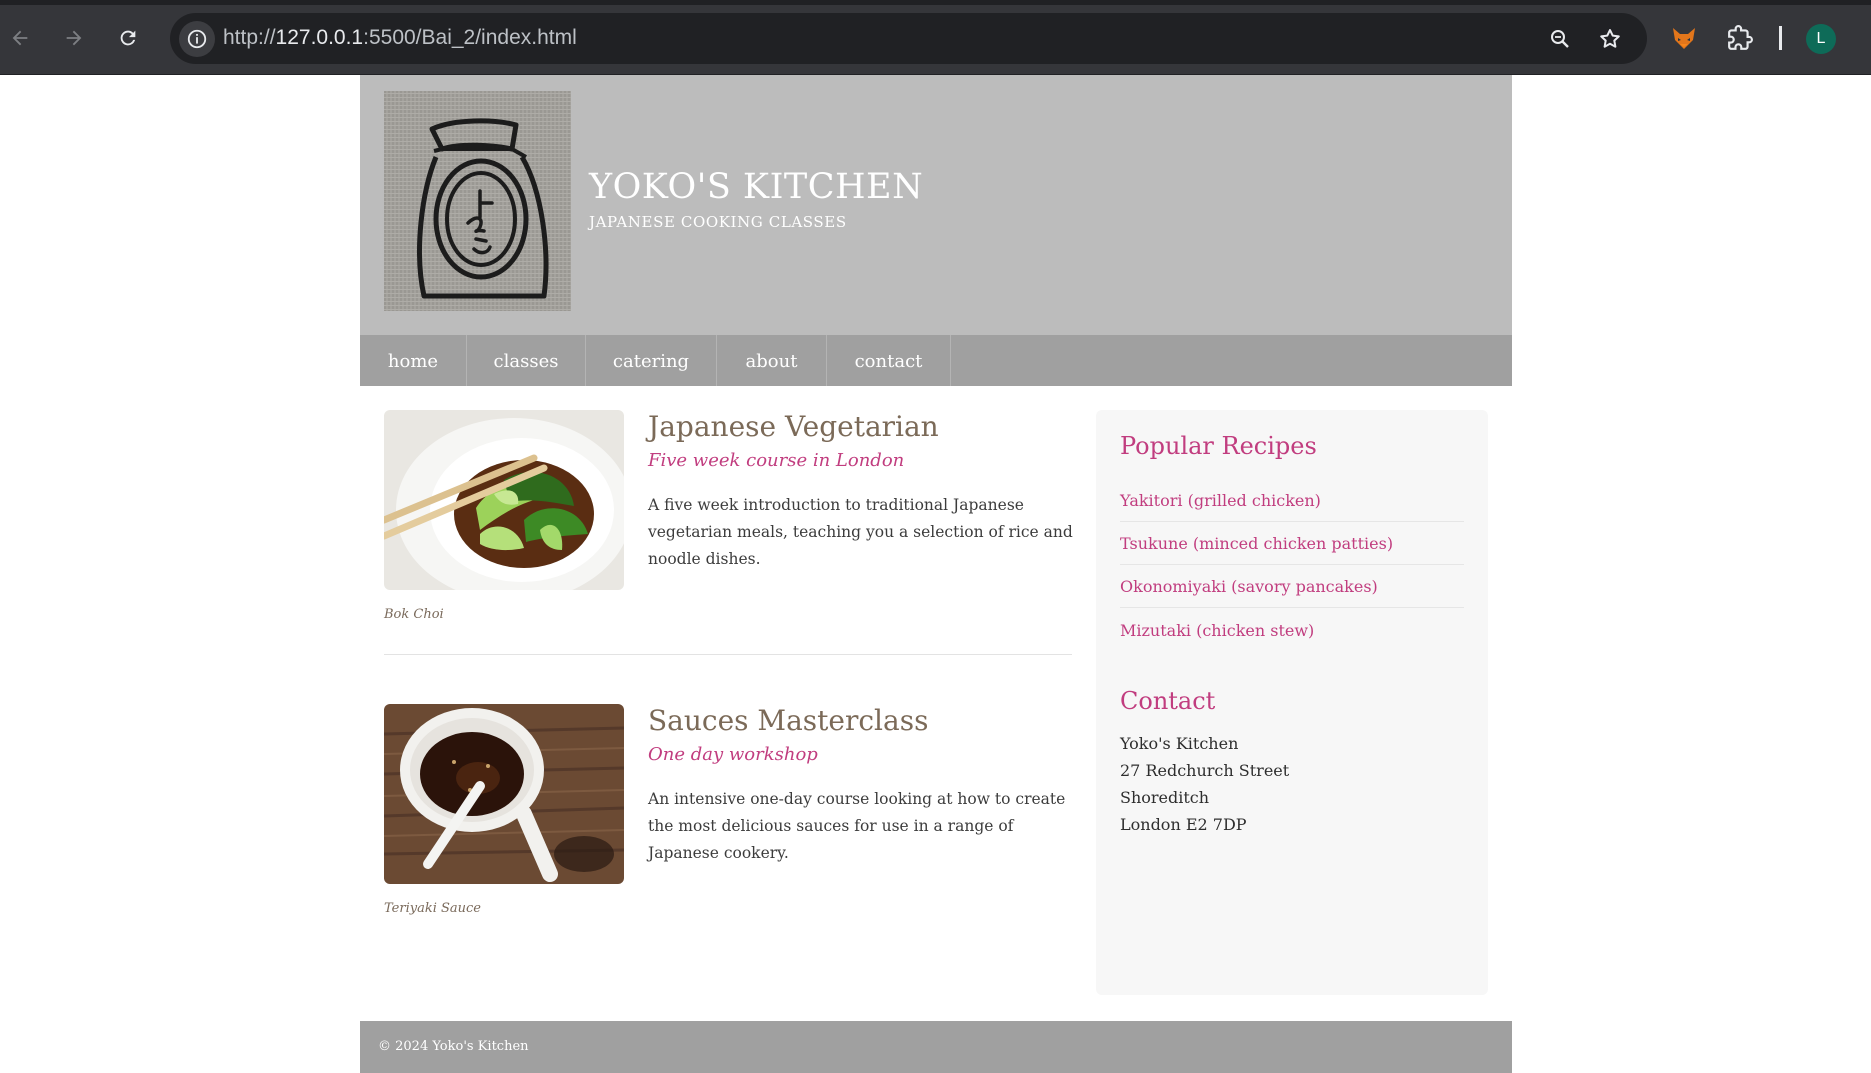 This screenshot has height=1073, width=1871. I want to click on main-nav: home classes catering about contact, so click(936, 360).